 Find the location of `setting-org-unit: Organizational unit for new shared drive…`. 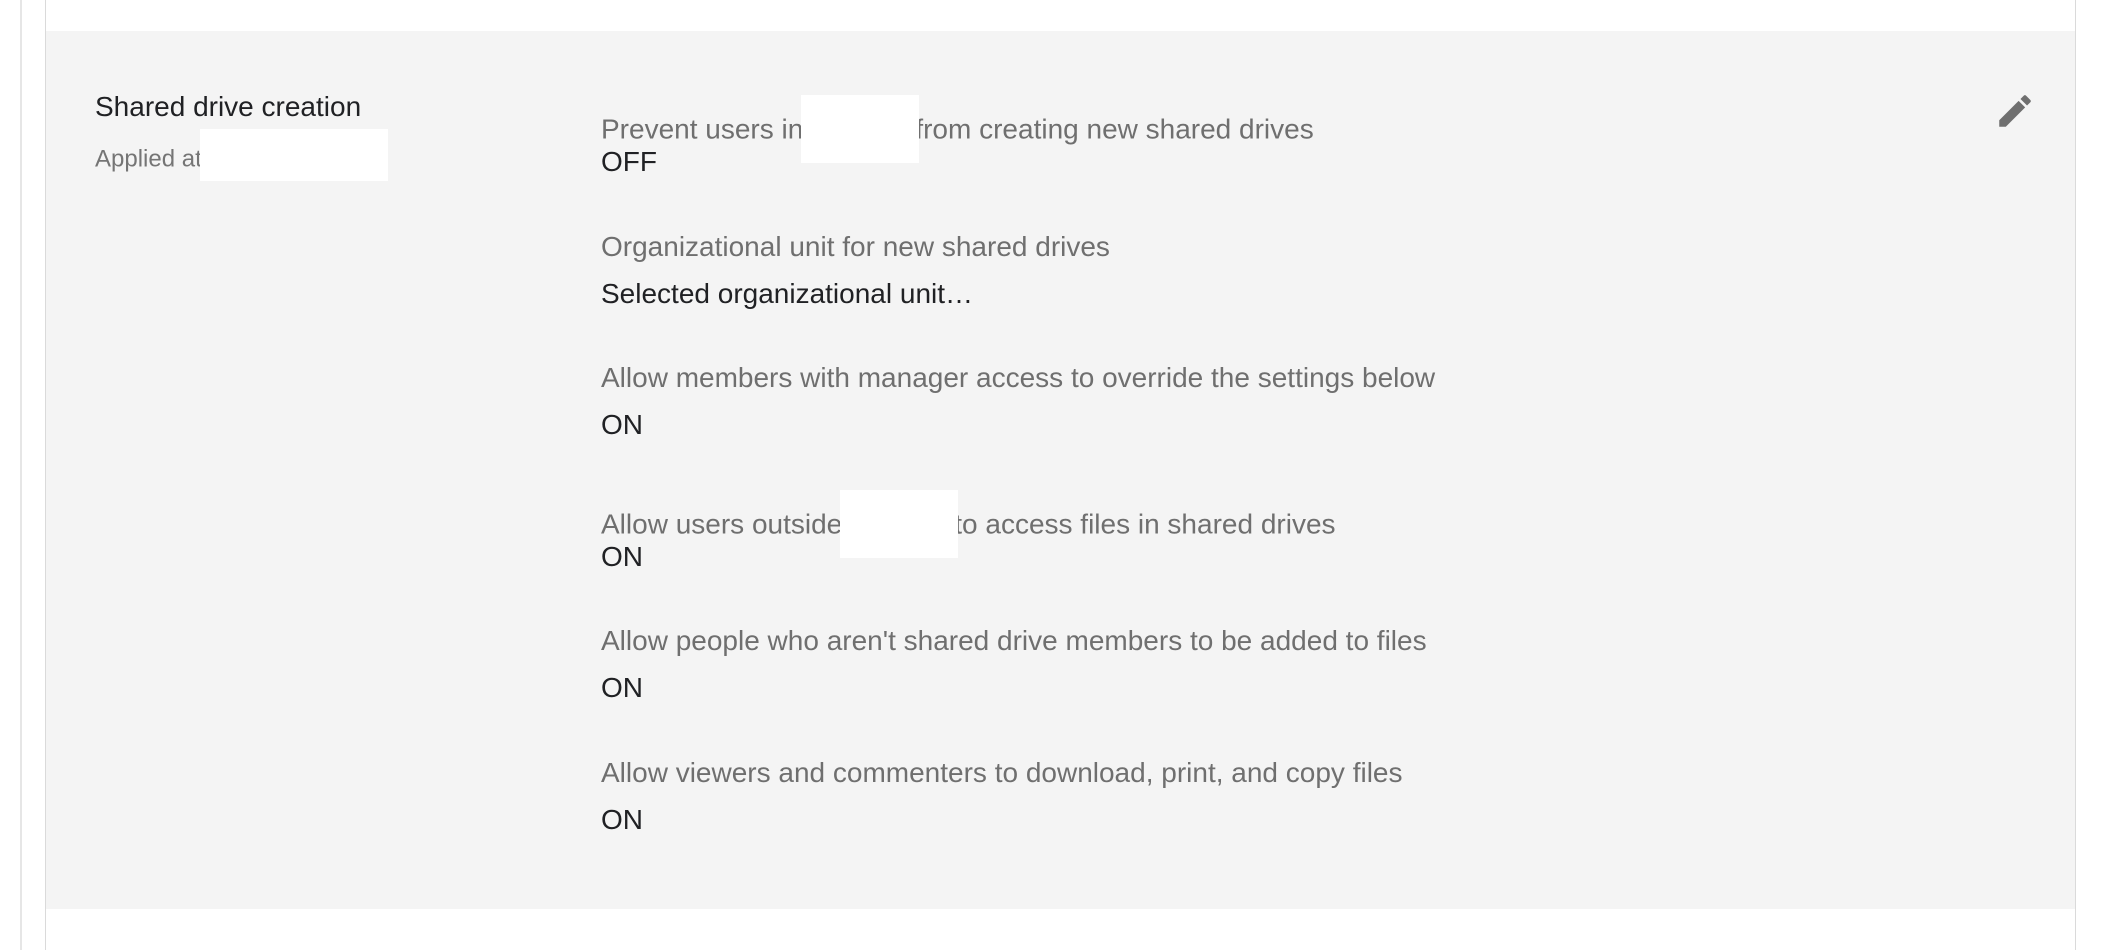

setting-org-unit: Organizational unit for new shared drive… is located at coordinates (1201, 295).